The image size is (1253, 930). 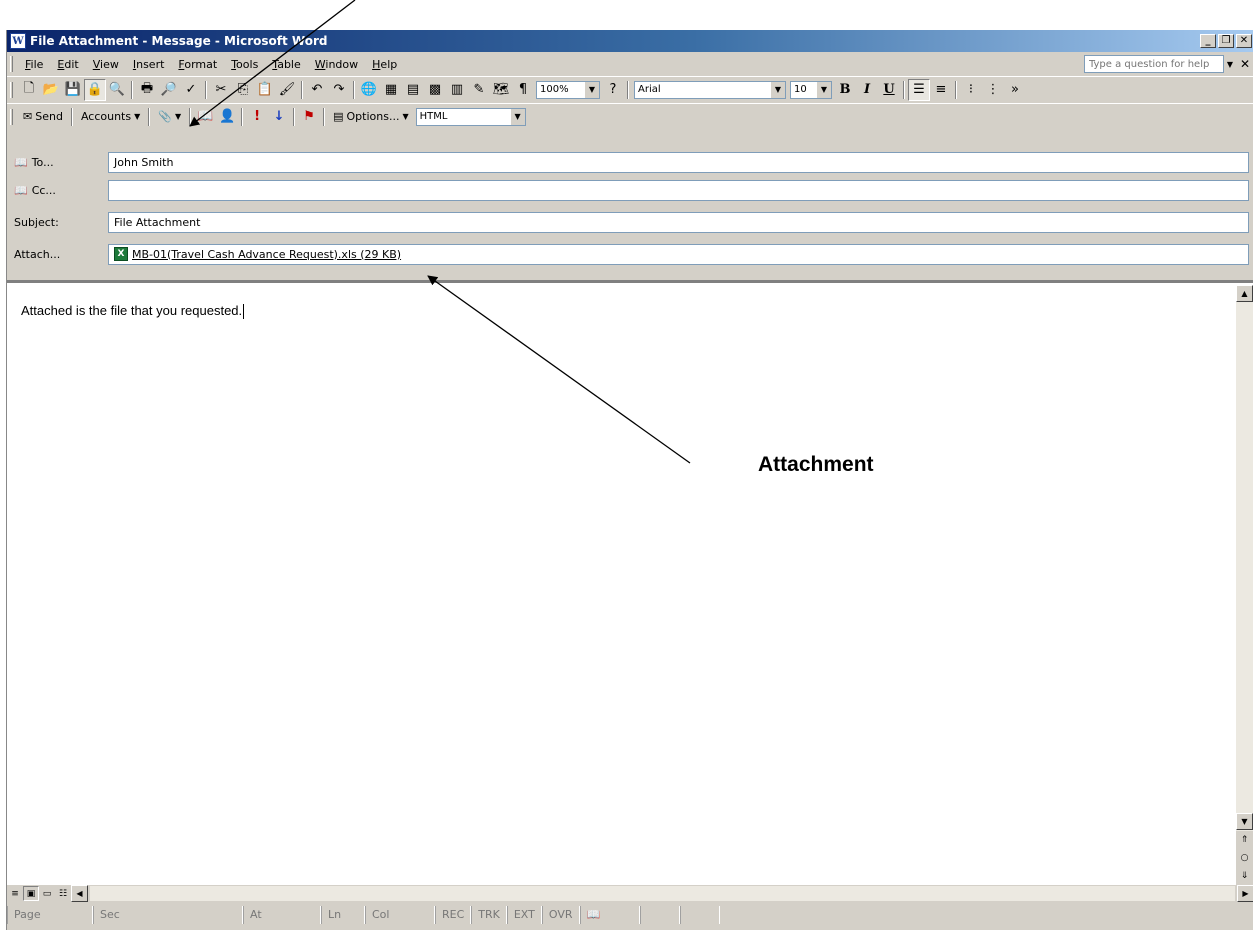 What do you see at coordinates (1245, 858) in the screenshot?
I see `select-browse-object-icon: ○` at bounding box center [1245, 858].